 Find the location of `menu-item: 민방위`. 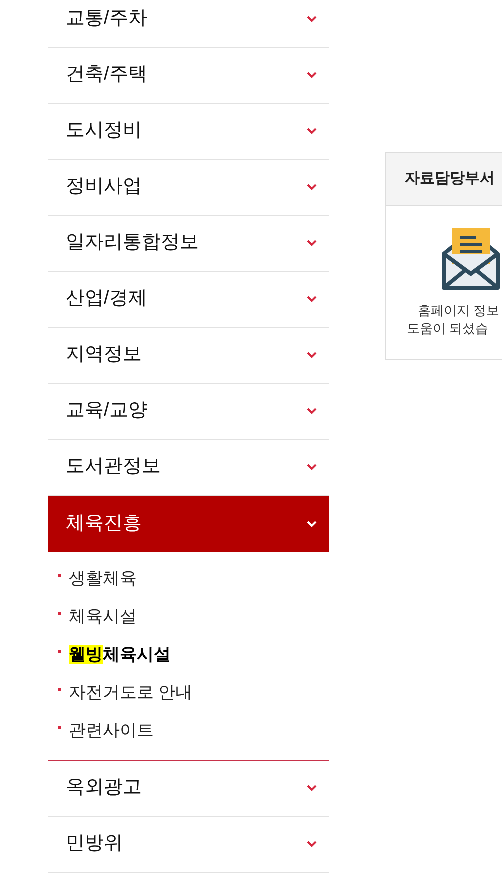

menu-item: 민방위 is located at coordinates (188, 845).